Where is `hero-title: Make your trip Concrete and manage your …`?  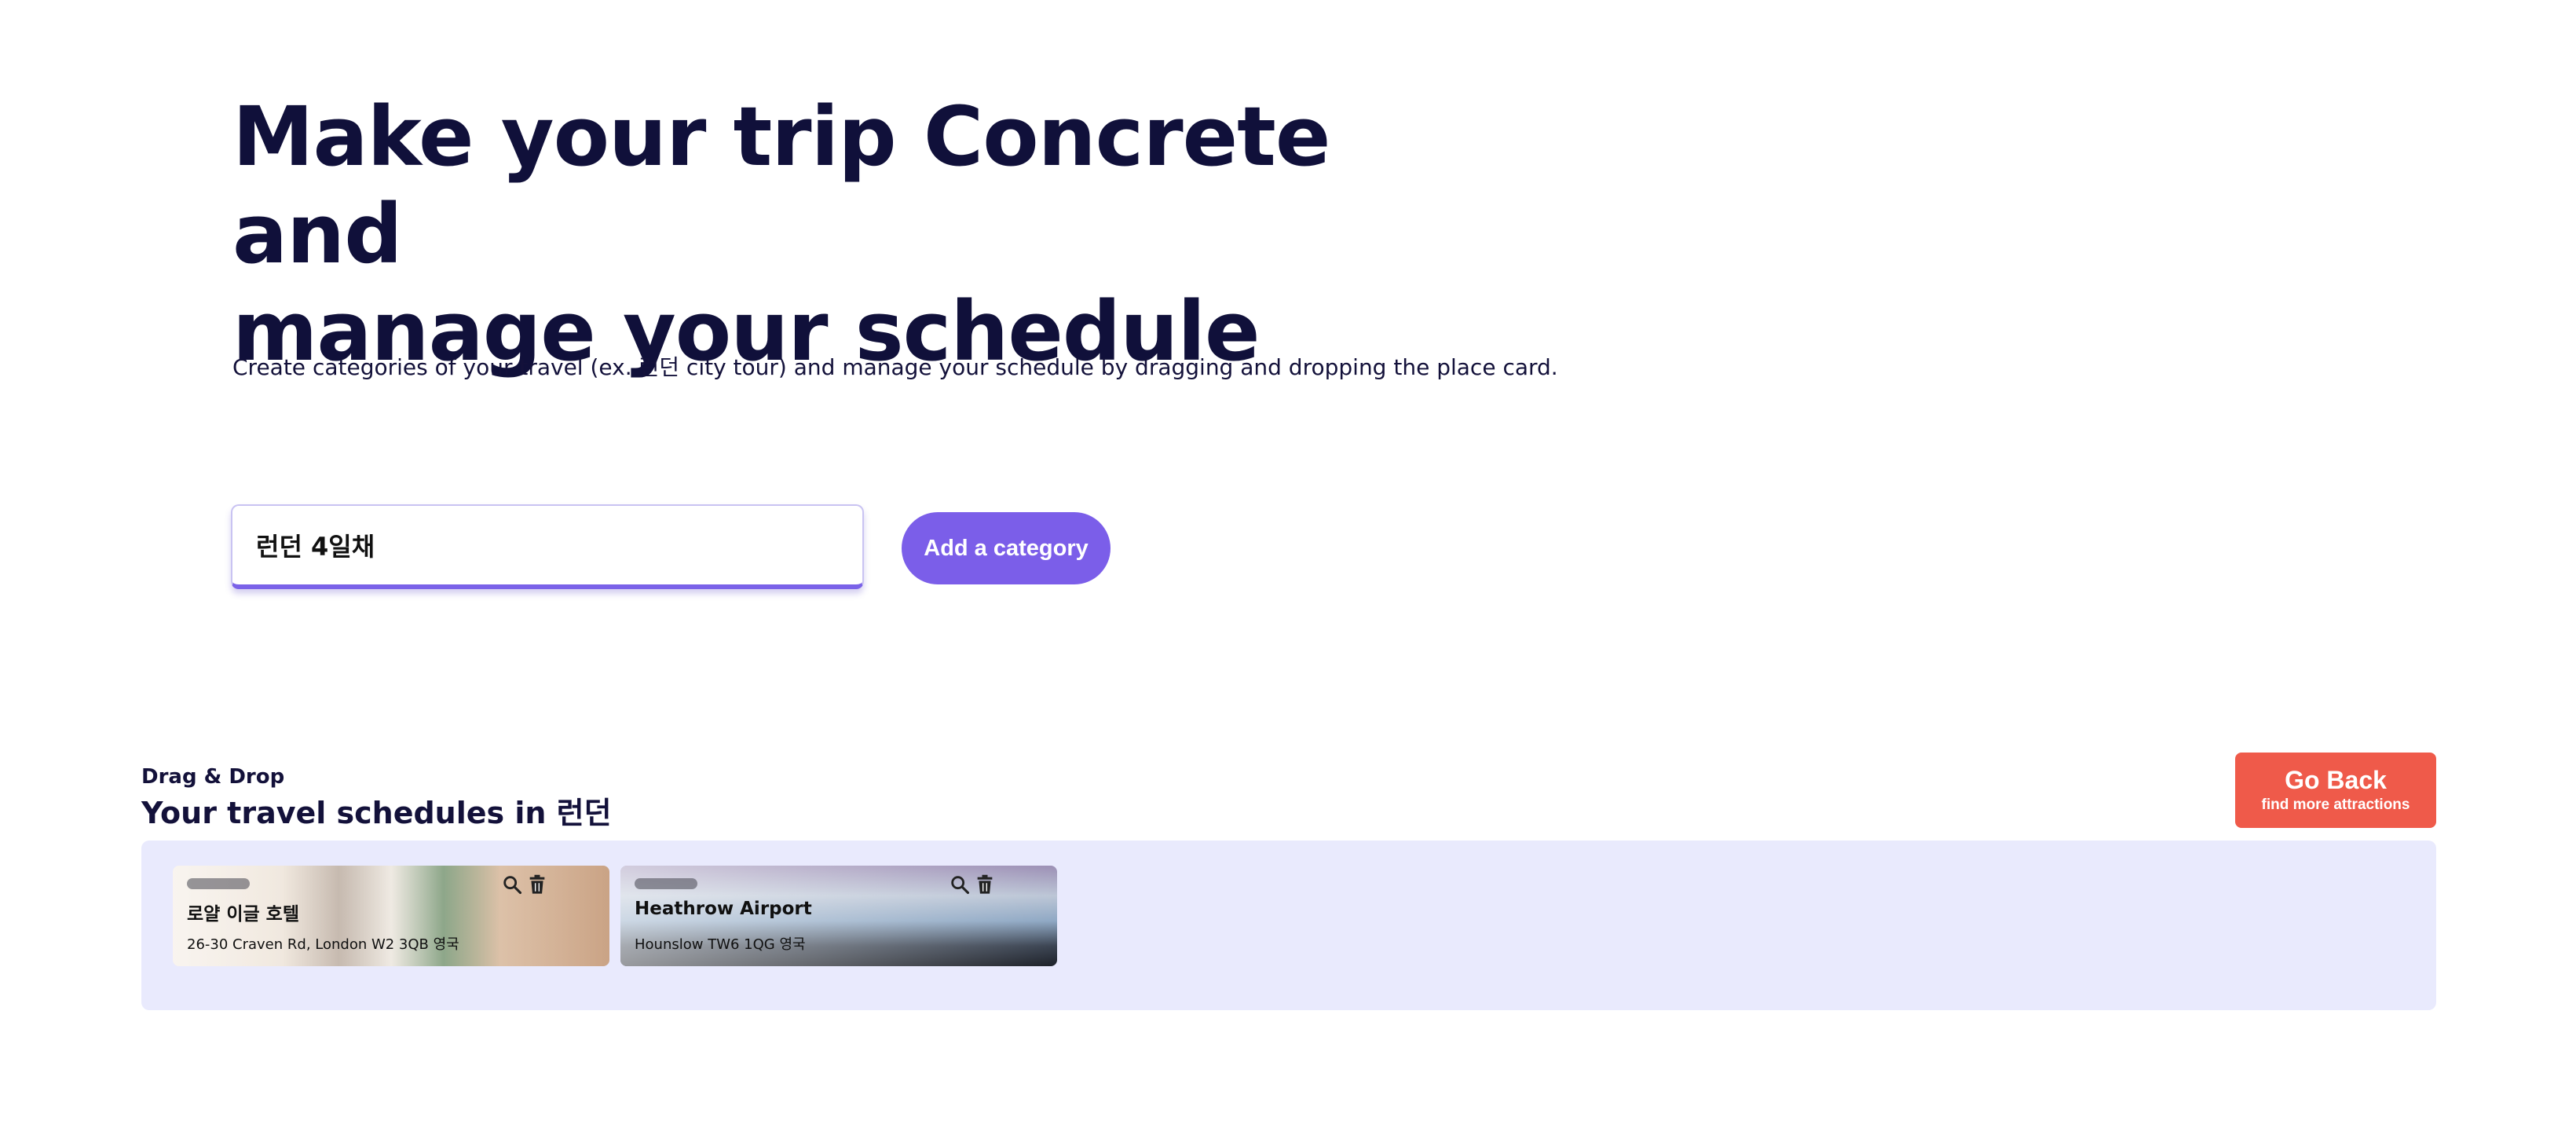
hero-title: Make your trip Concrete and manage your … is located at coordinates (822, 234).